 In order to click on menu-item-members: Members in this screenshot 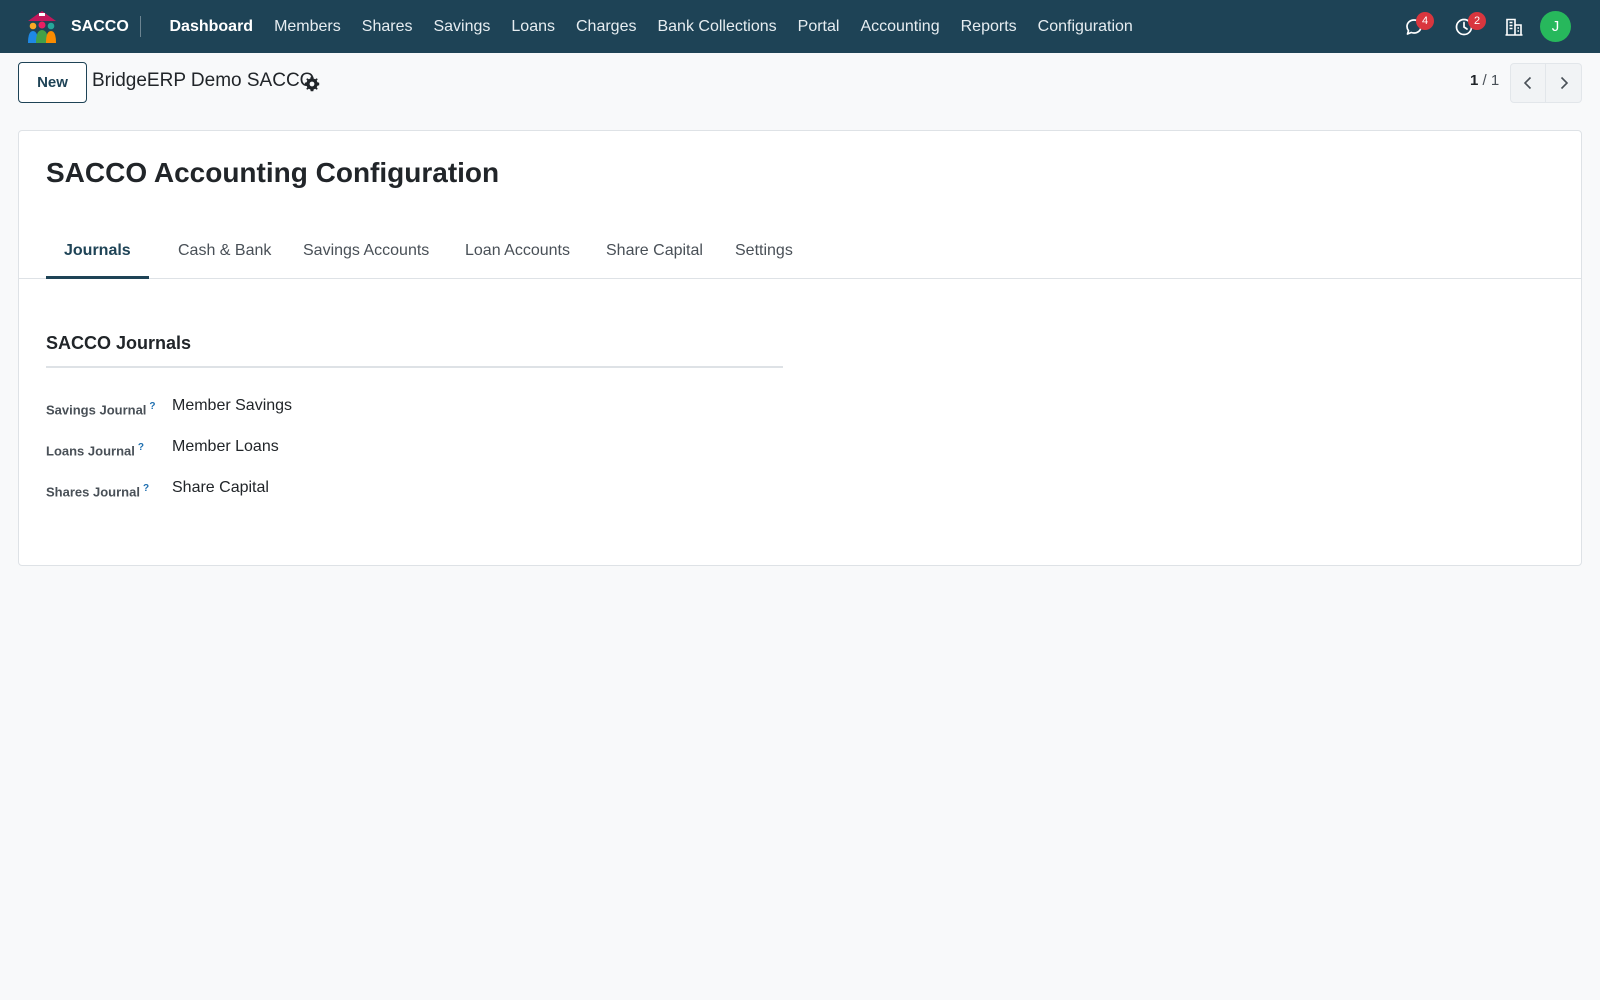, I will do `click(308, 26)`.